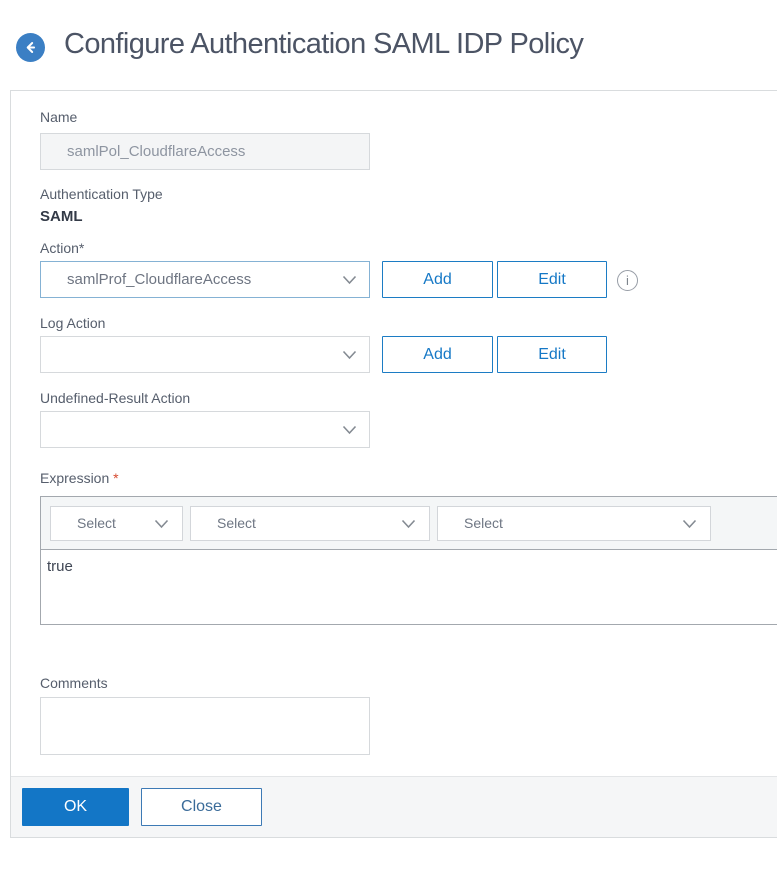  What do you see at coordinates (205, 429) in the screenshot?
I see `undefined-result-action-select` at bounding box center [205, 429].